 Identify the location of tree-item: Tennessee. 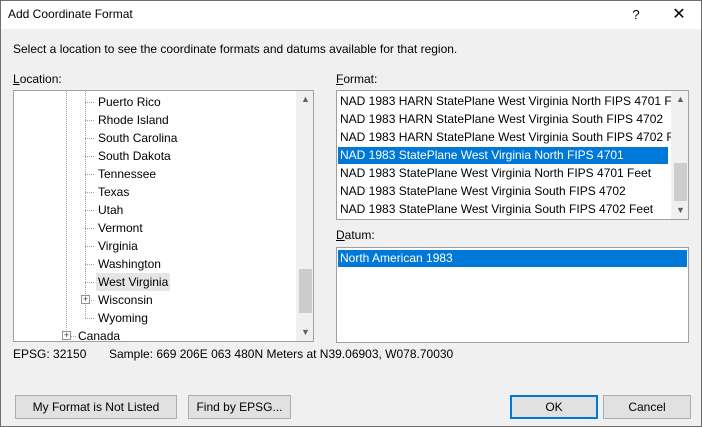
(154, 174).